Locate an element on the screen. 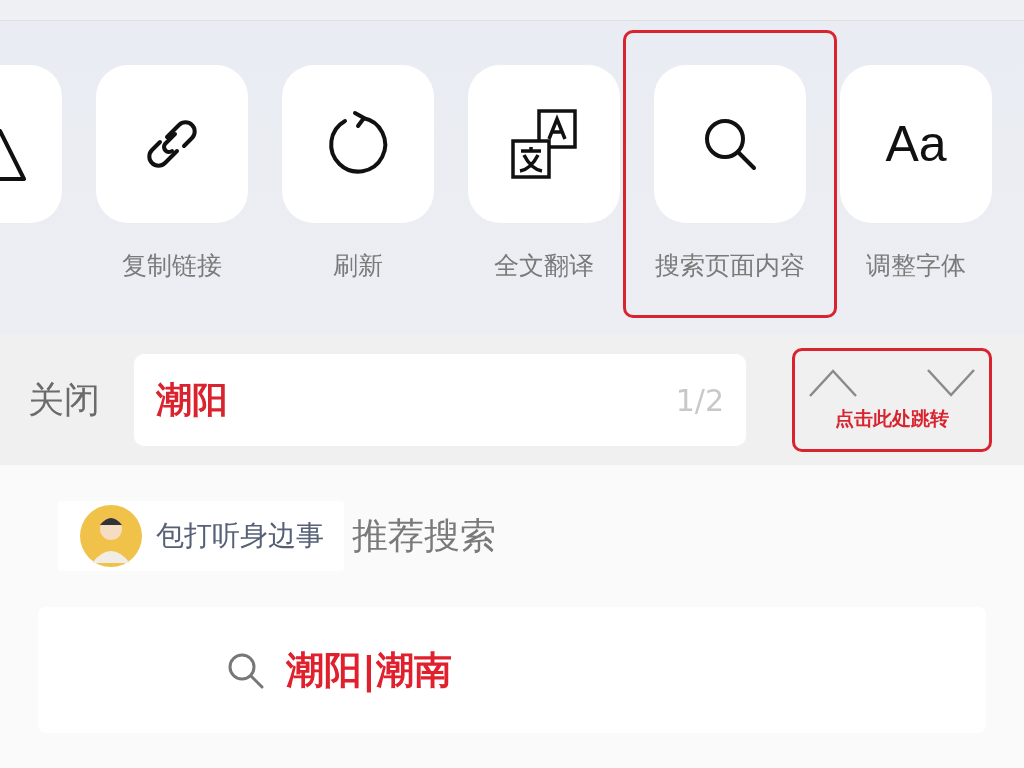 The width and height of the screenshot is (1024, 768). next-button is located at coordinates (951, 383).